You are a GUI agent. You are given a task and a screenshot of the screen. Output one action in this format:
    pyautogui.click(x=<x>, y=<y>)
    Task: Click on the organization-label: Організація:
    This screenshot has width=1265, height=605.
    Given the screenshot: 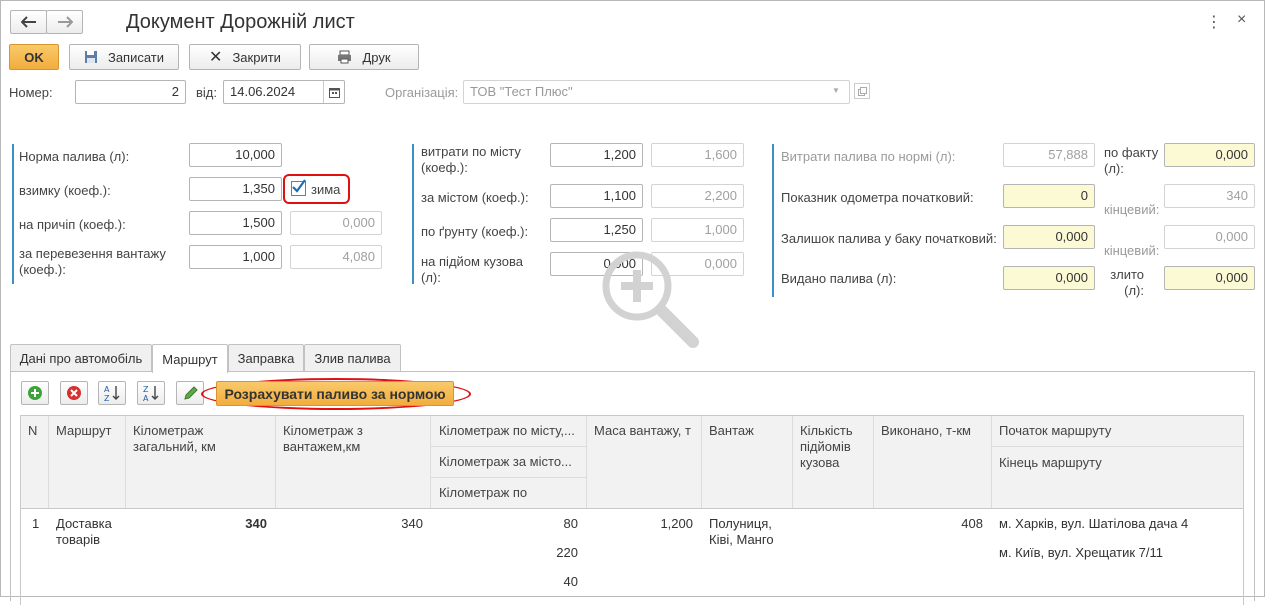 What is the action you would take?
    pyautogui.click(x=422, y=92)
    